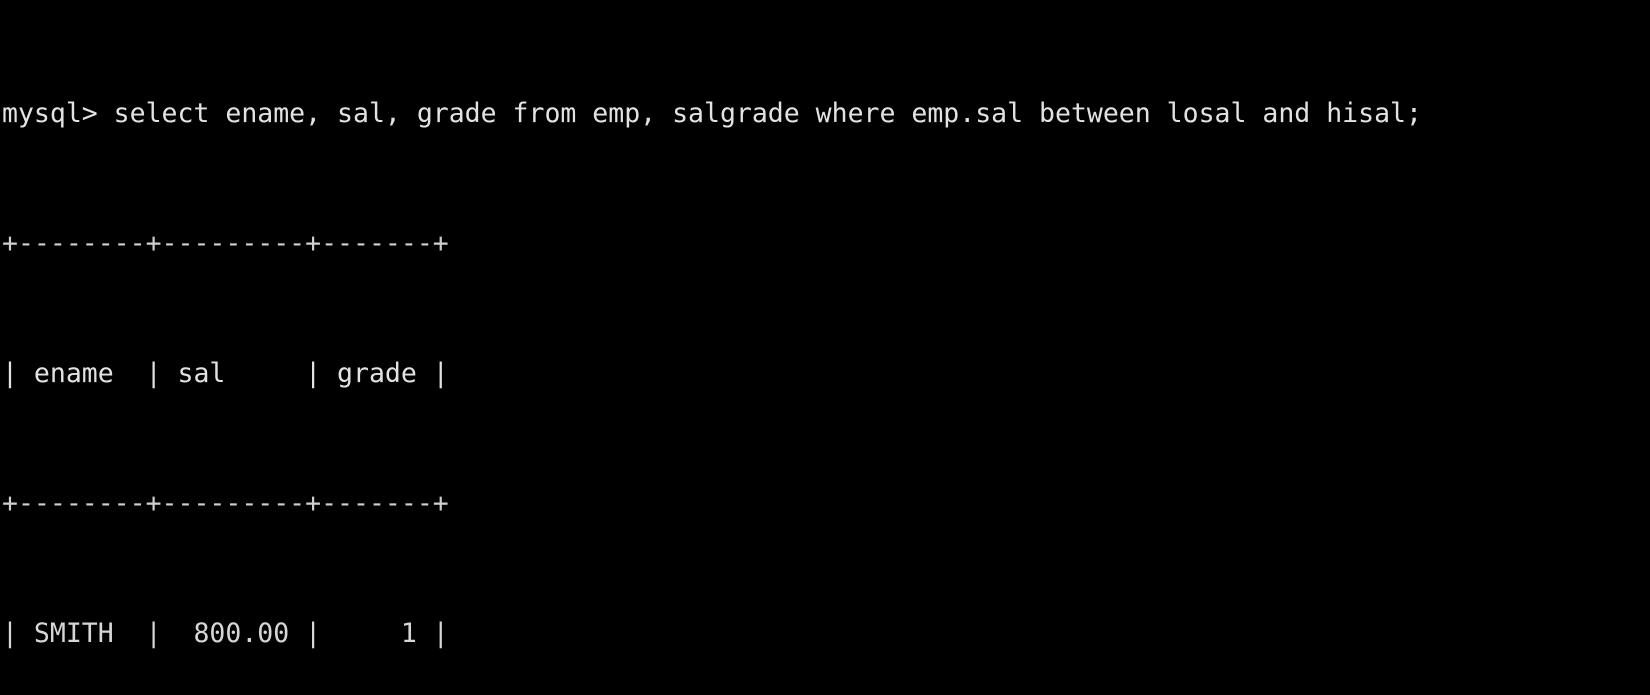 Image resolution: width=1650 pixels, height=695 pixels. I want to click on table-row: | SMITH | 800.00 | 1 |, so click(225, 634).